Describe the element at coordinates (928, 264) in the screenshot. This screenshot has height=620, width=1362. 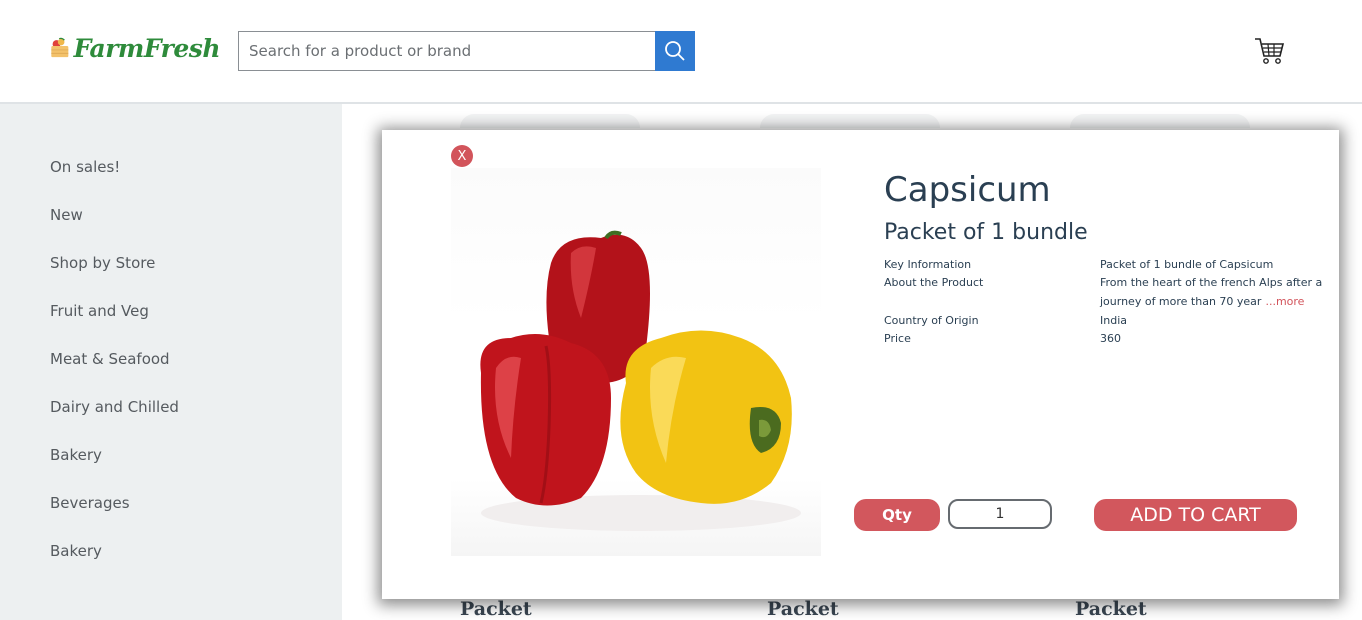
I see `key-information-label: Key Information` at that location.